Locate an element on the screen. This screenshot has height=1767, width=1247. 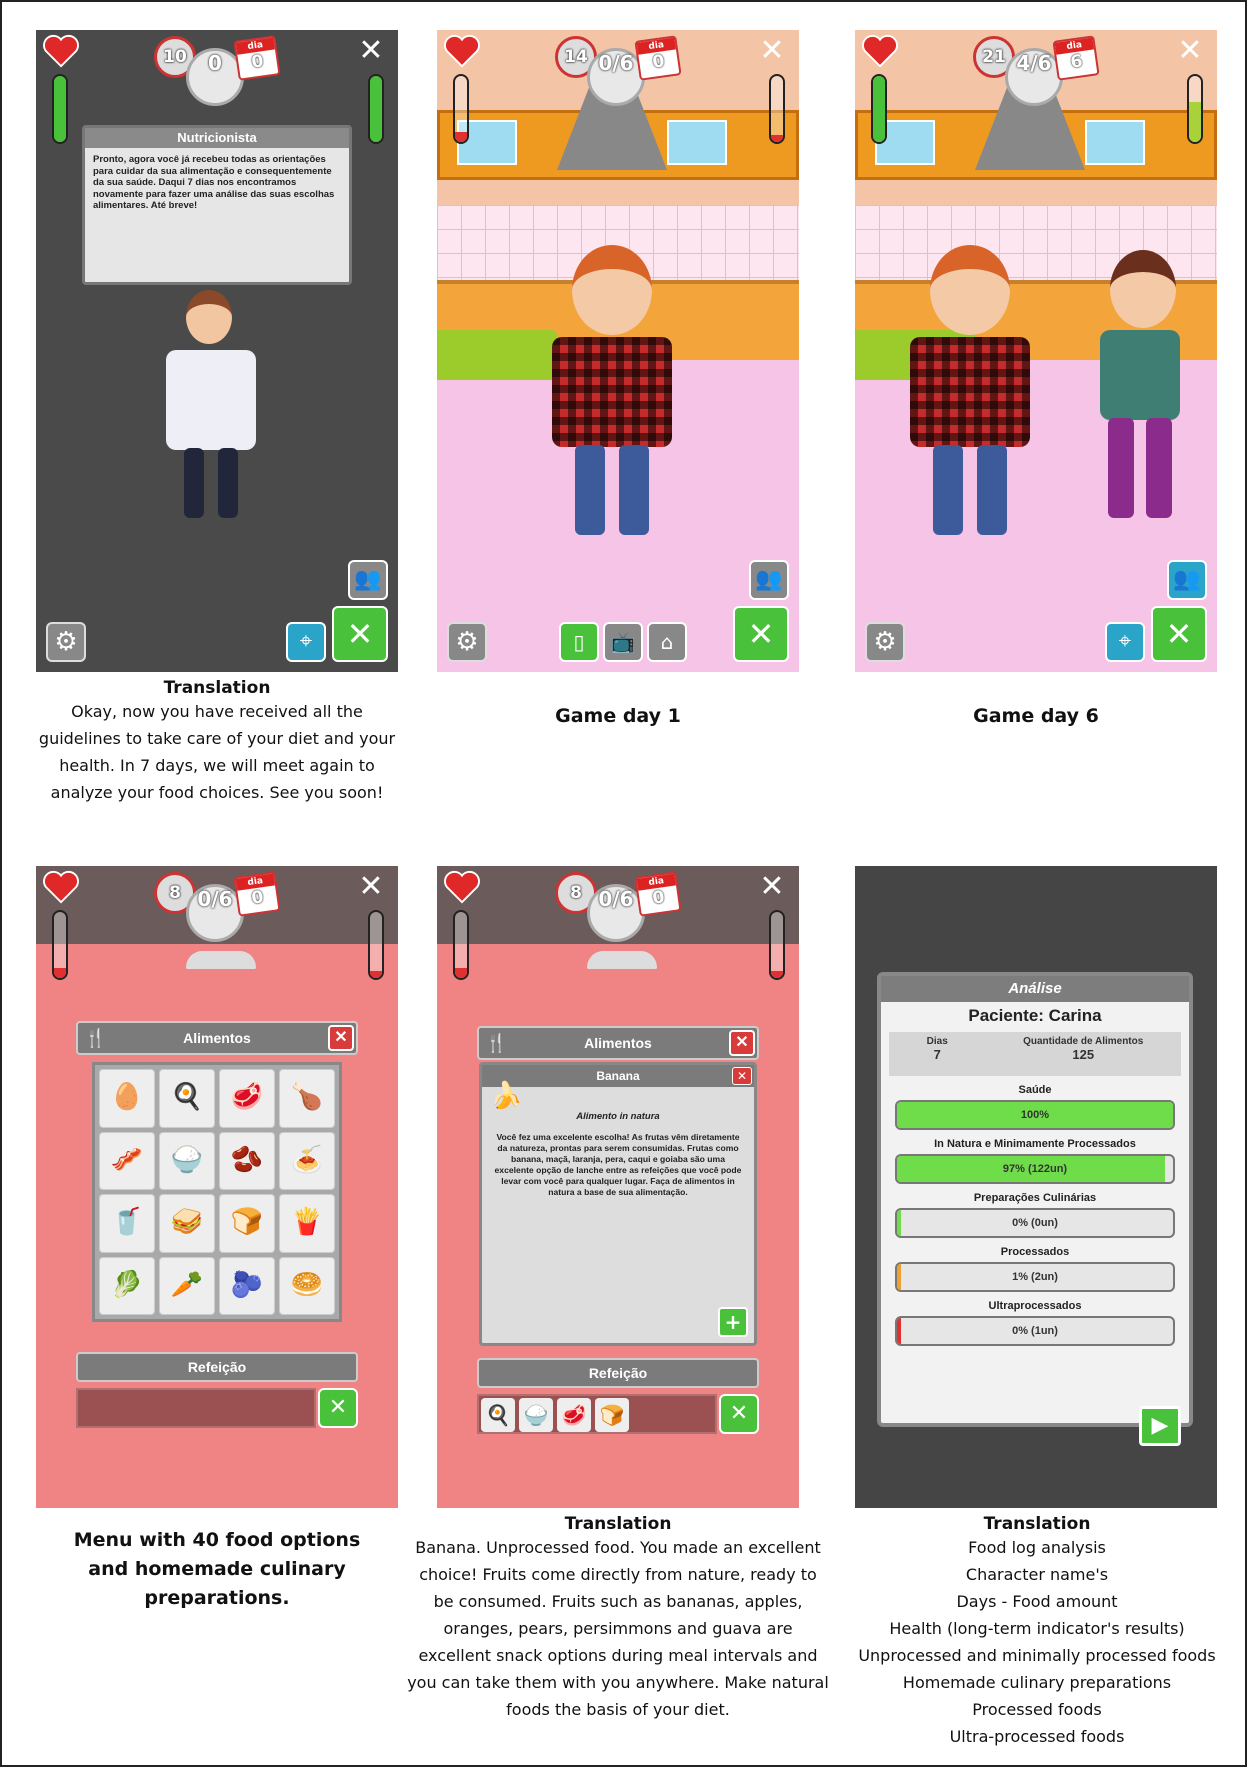
food-item: 🍟 is located at coordinates (307, 1223).